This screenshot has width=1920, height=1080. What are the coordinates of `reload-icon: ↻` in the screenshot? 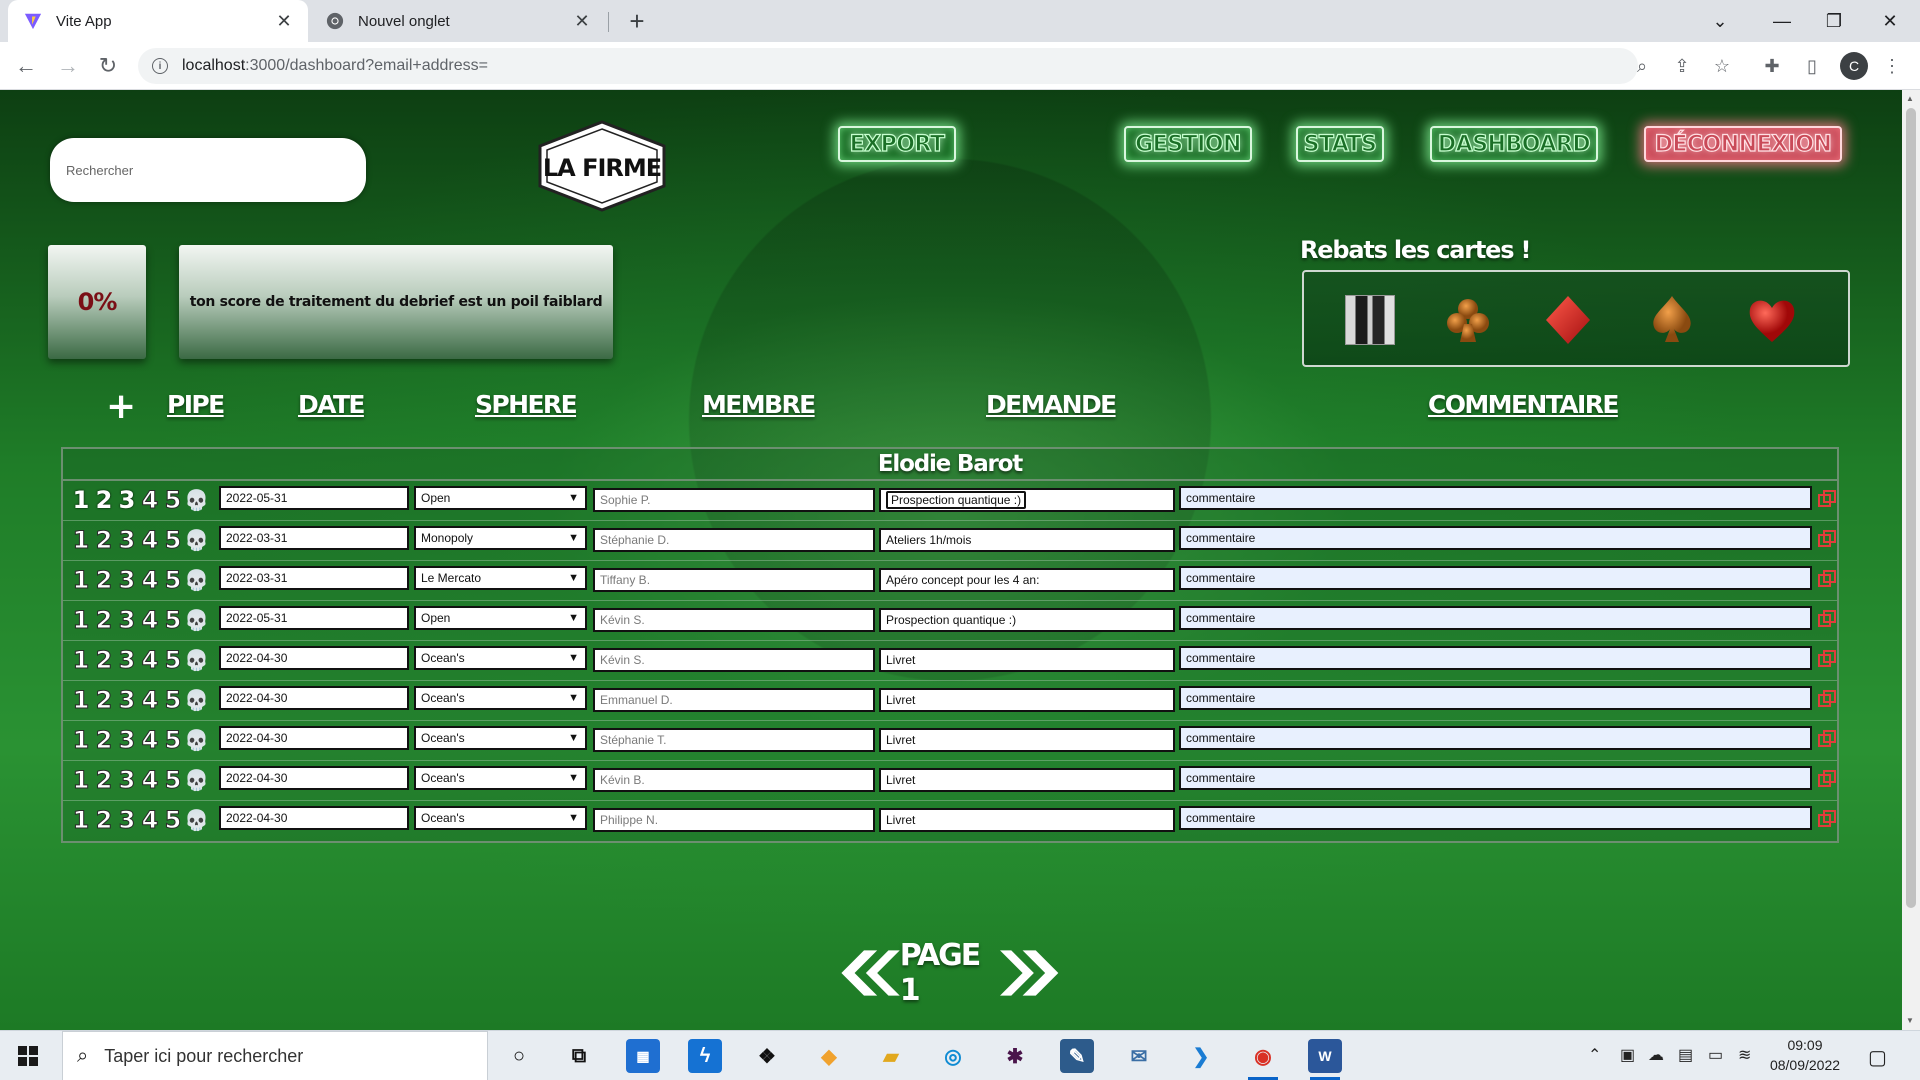 It's located at (108, 66).